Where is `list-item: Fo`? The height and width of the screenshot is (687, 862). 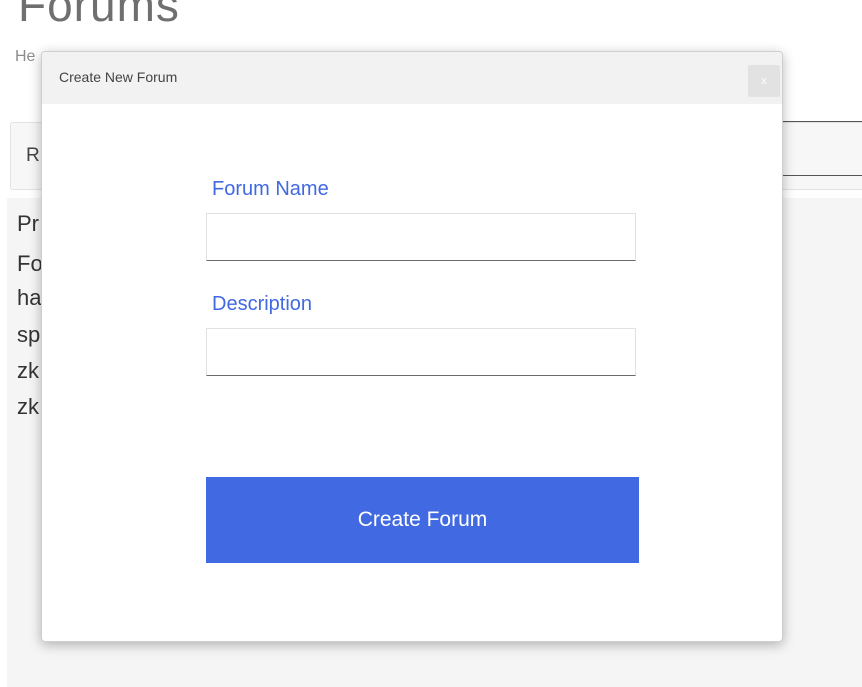 list-item: Fo is located at coordinates (30, 264).